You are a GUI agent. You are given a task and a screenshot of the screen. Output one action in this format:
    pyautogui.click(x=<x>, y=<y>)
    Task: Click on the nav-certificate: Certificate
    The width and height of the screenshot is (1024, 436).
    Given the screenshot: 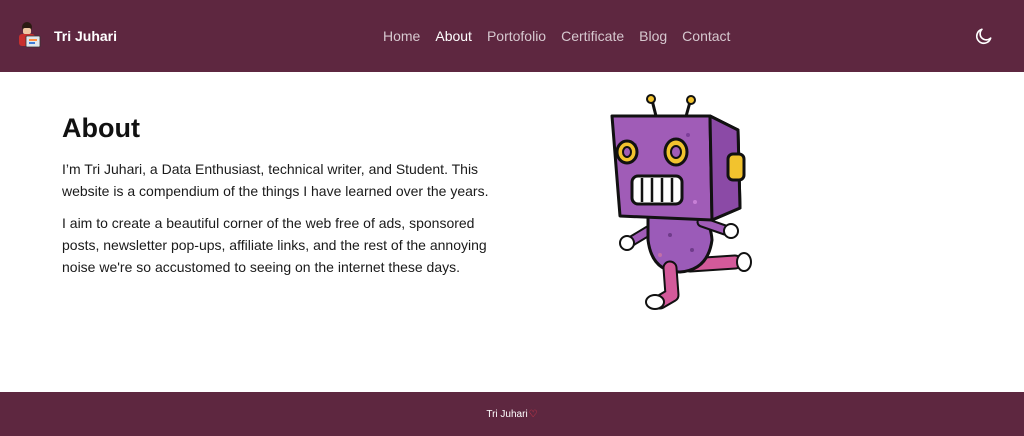 What is the action you would take?
    pyautogui.click(x=592, y=36)
    